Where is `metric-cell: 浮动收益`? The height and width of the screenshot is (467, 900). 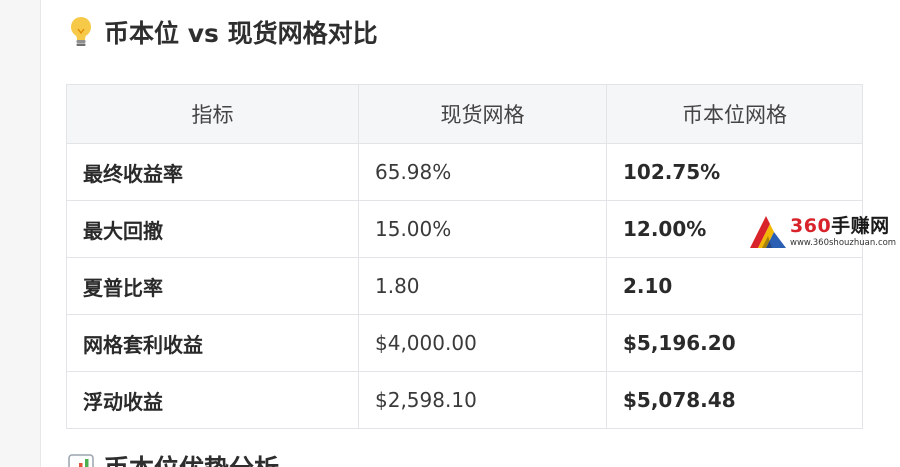 metric-cell: 浮动收益 is located at coordinates (212, 400).